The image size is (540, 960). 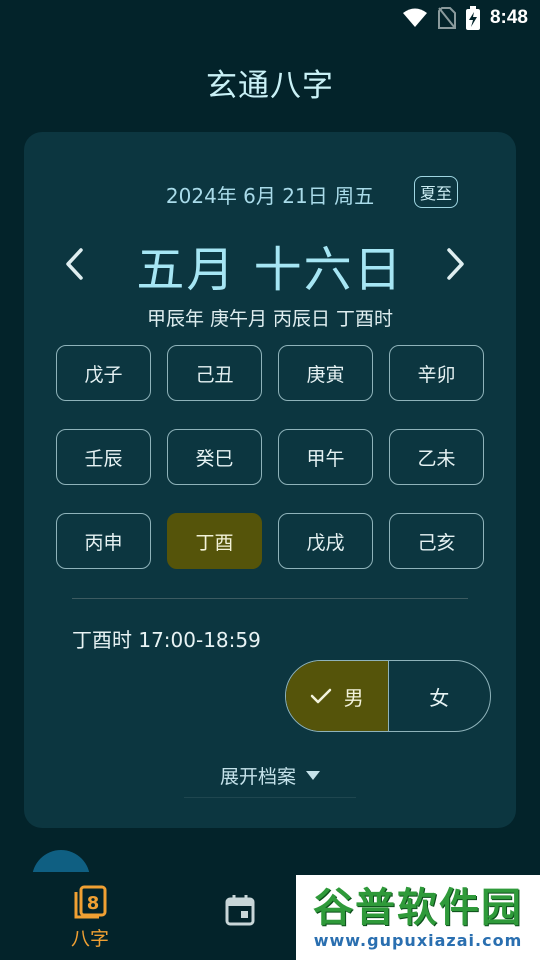 What do you see at coordinates (446, 18) in the screenshot?
I see `no-sim-icon` at bounding box center [446, 18].